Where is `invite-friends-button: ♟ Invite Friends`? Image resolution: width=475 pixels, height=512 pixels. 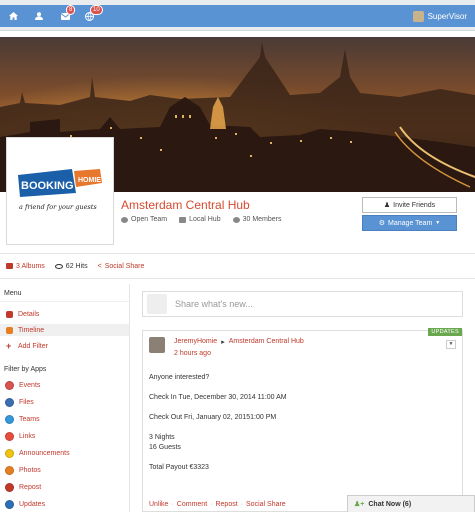 invite-friends-button: ♟ Invite Friends is located at coordinates (409, 205).